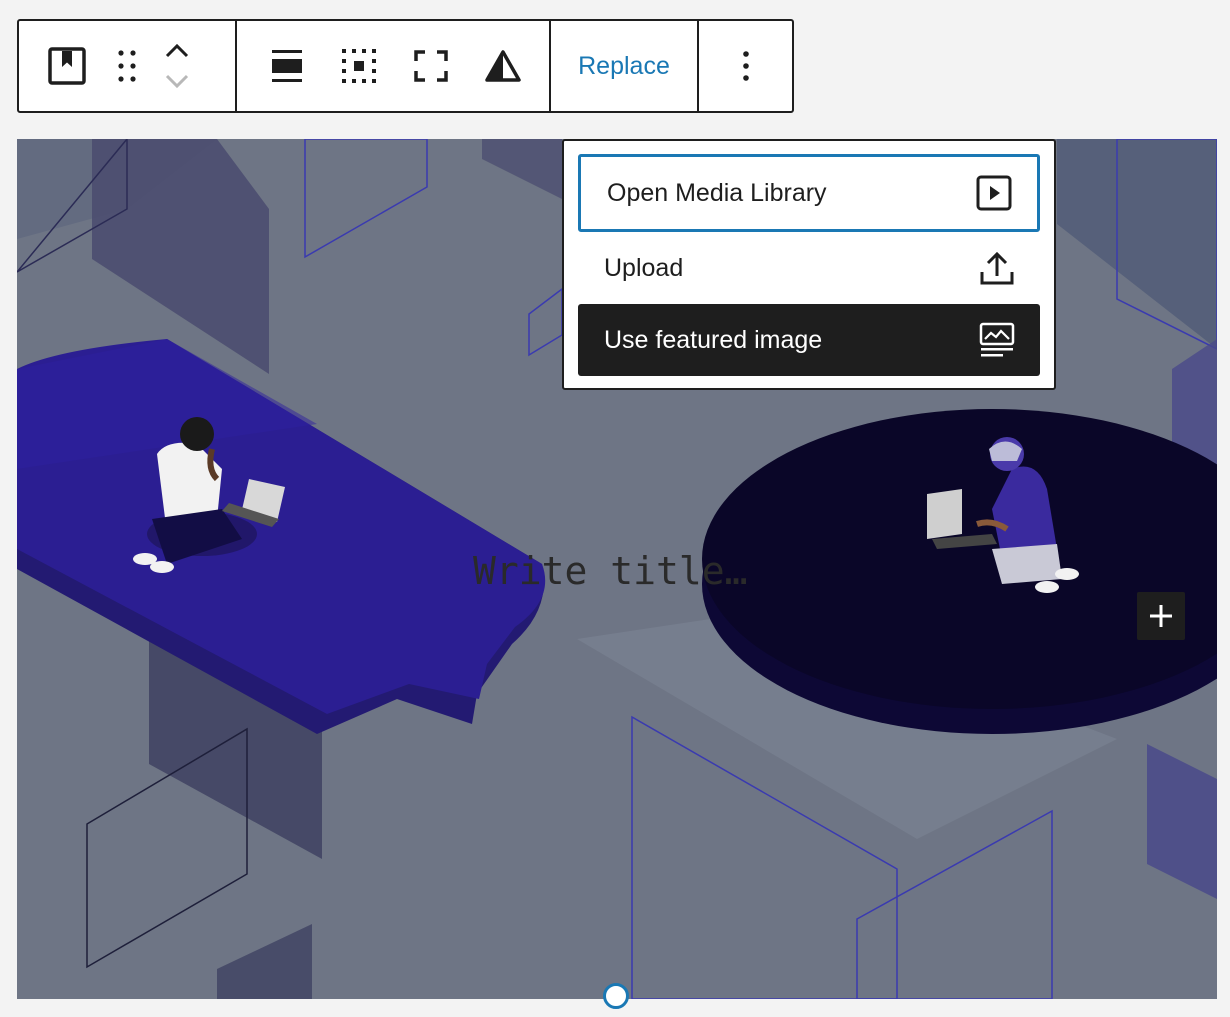 The image size is (1230, 1017). I want to click on full-height-icon, so click(431, 66).